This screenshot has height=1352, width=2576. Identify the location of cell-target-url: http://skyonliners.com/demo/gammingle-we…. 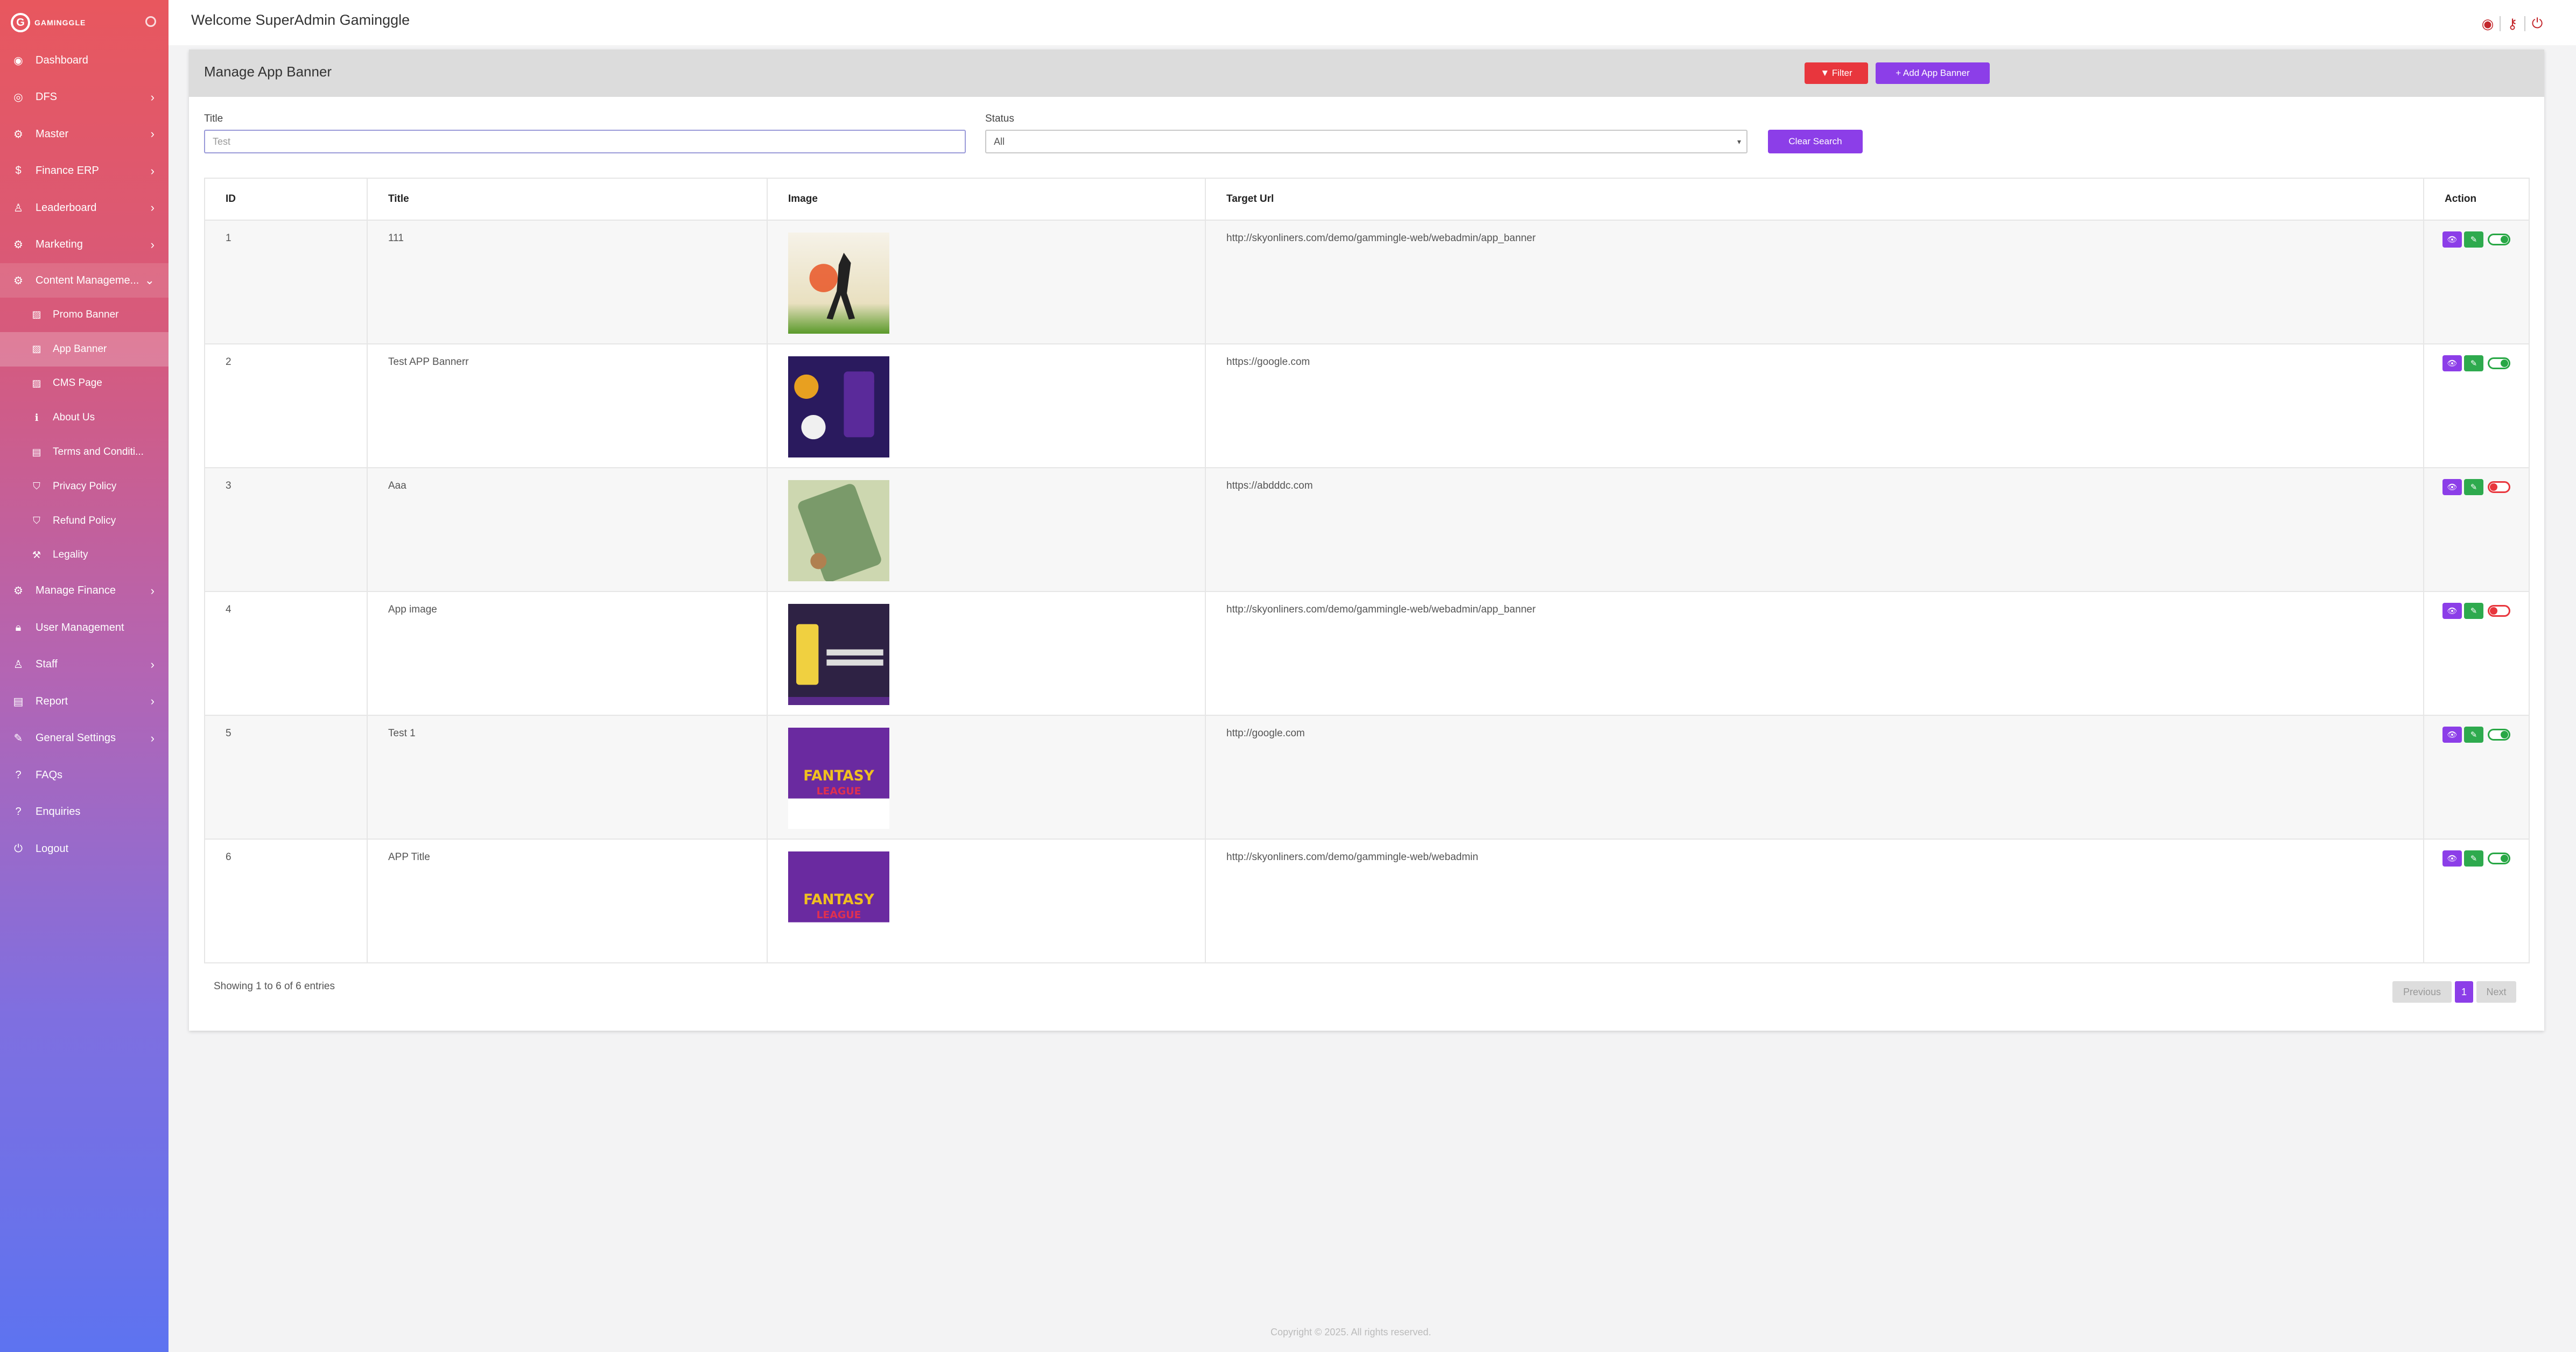
(1814, 654).